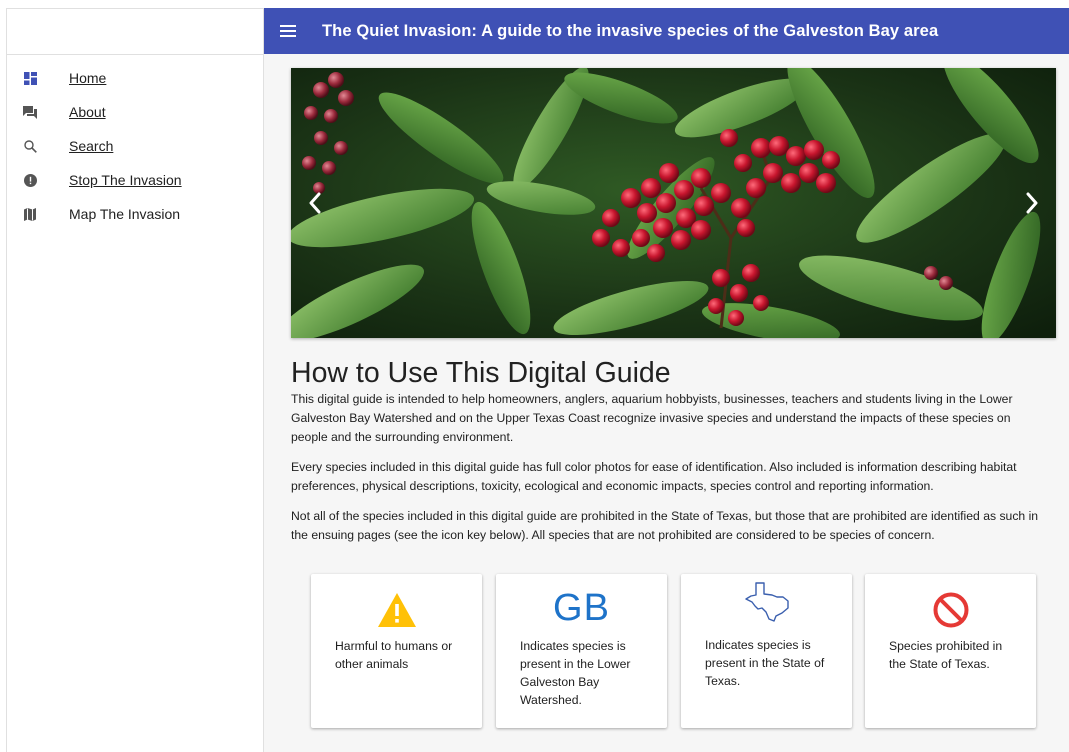 This screenshot has width=1069, height=752. I want to click on sidebar-item-stop-the-invasion: Stop The Invasion, so click(135, 180).